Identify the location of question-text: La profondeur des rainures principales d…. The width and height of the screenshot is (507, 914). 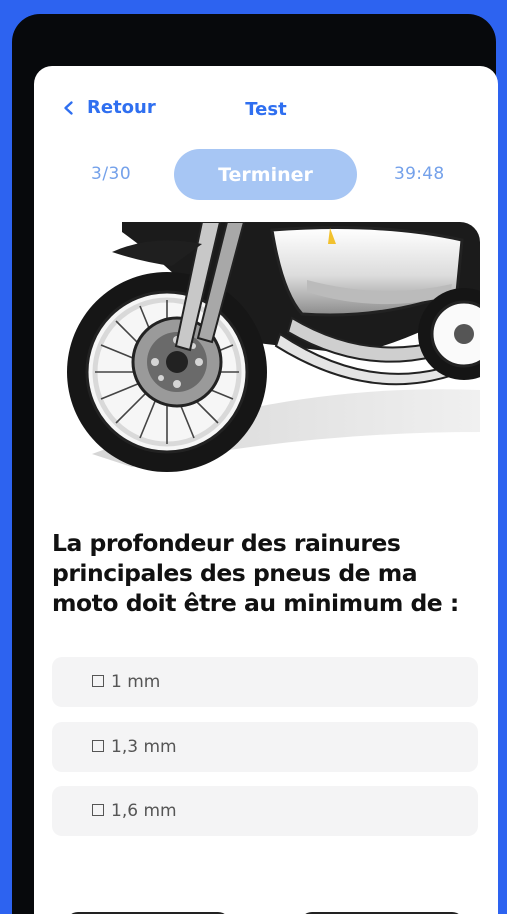
(255, 573).